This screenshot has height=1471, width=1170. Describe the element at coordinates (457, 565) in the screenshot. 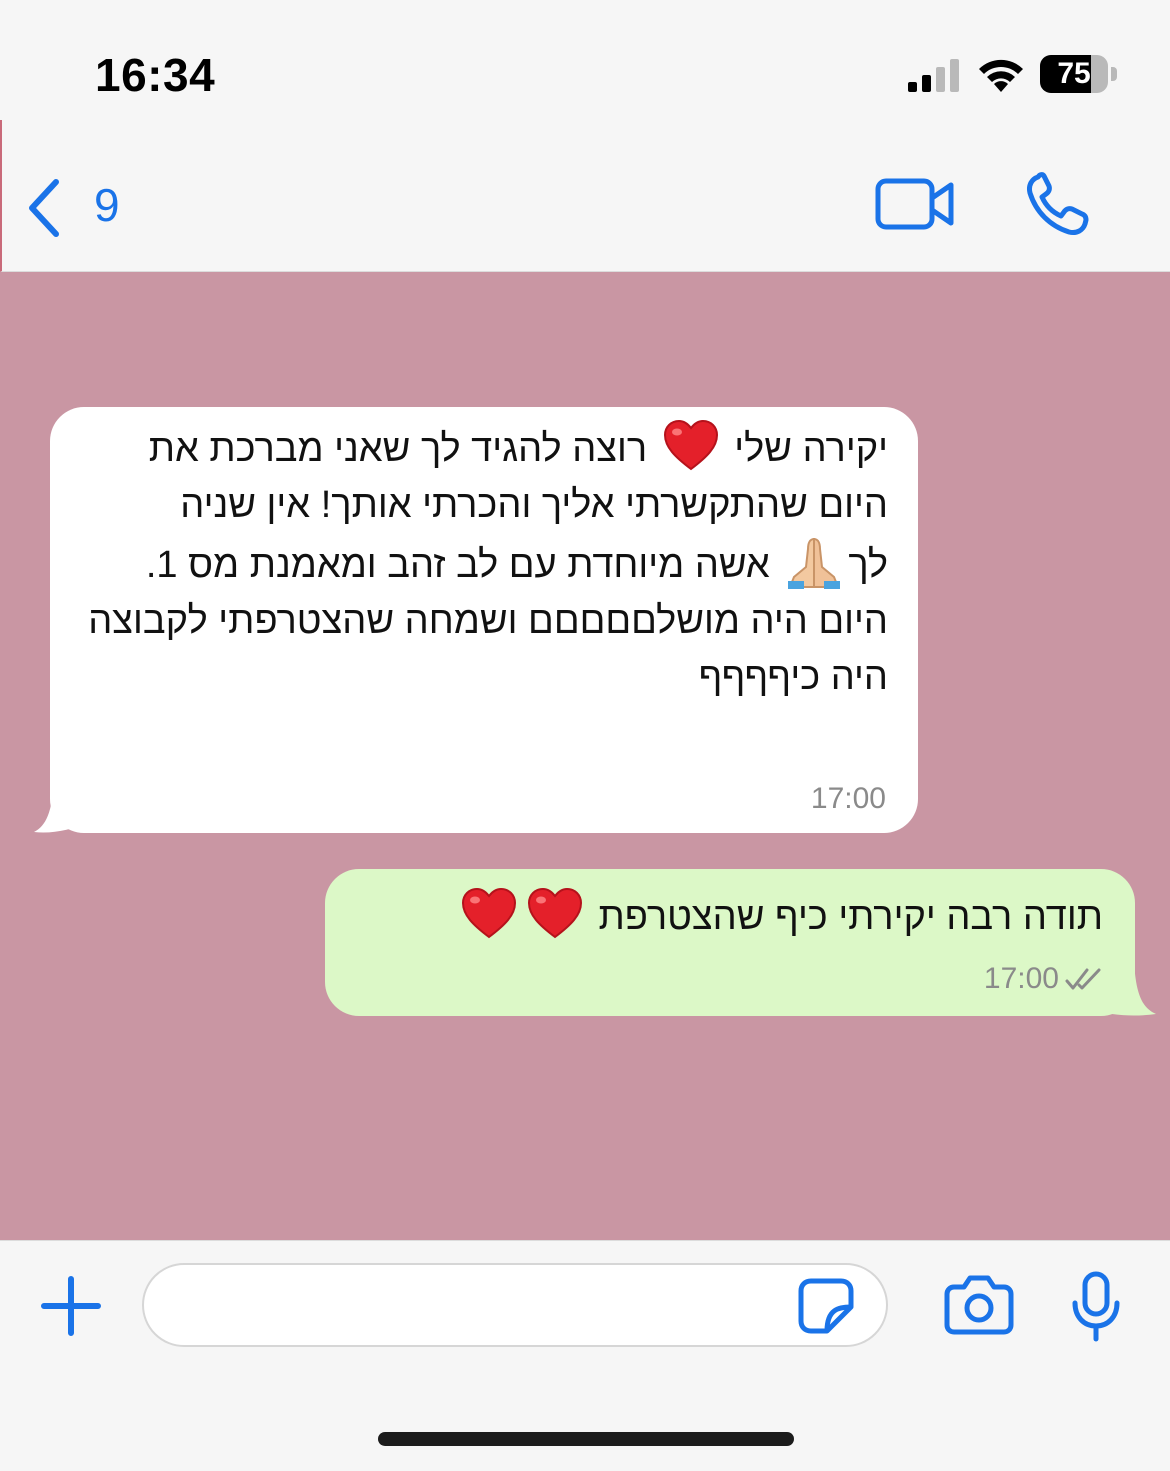

I see `message-text-segment: אשה מיוחדת עם לב זהב ומאמנת מס 1.` at that location.